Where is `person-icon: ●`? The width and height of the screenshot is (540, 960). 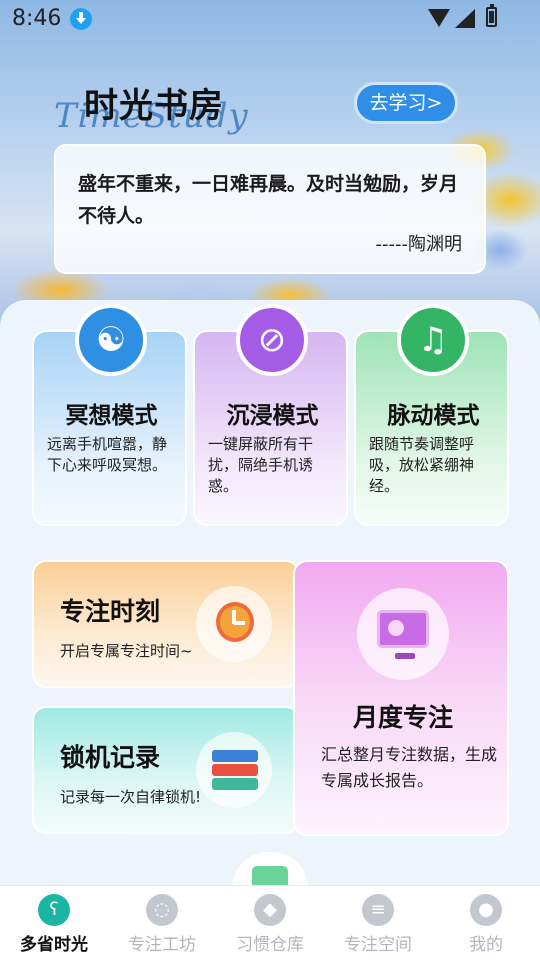 person-icon: ● is located at coordinates (486, 910).